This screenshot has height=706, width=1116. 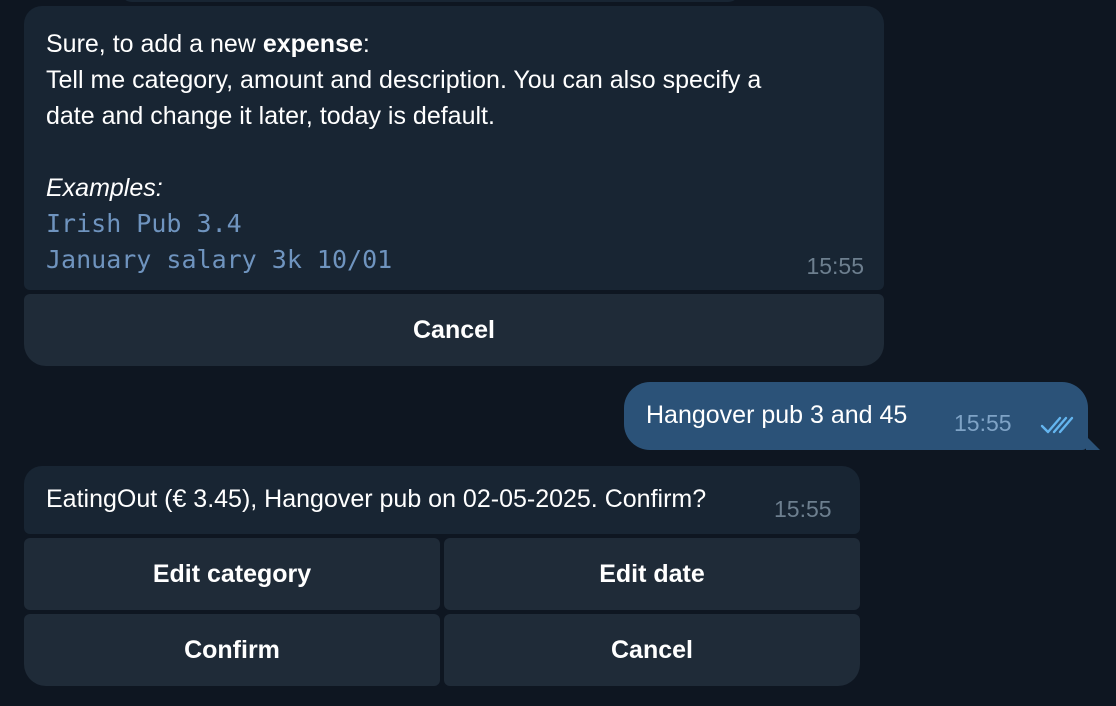 What do you see at coordinates (1093, 443) in the screenshot?
I see `bubble-tail` at bounding box center [1093, 443].